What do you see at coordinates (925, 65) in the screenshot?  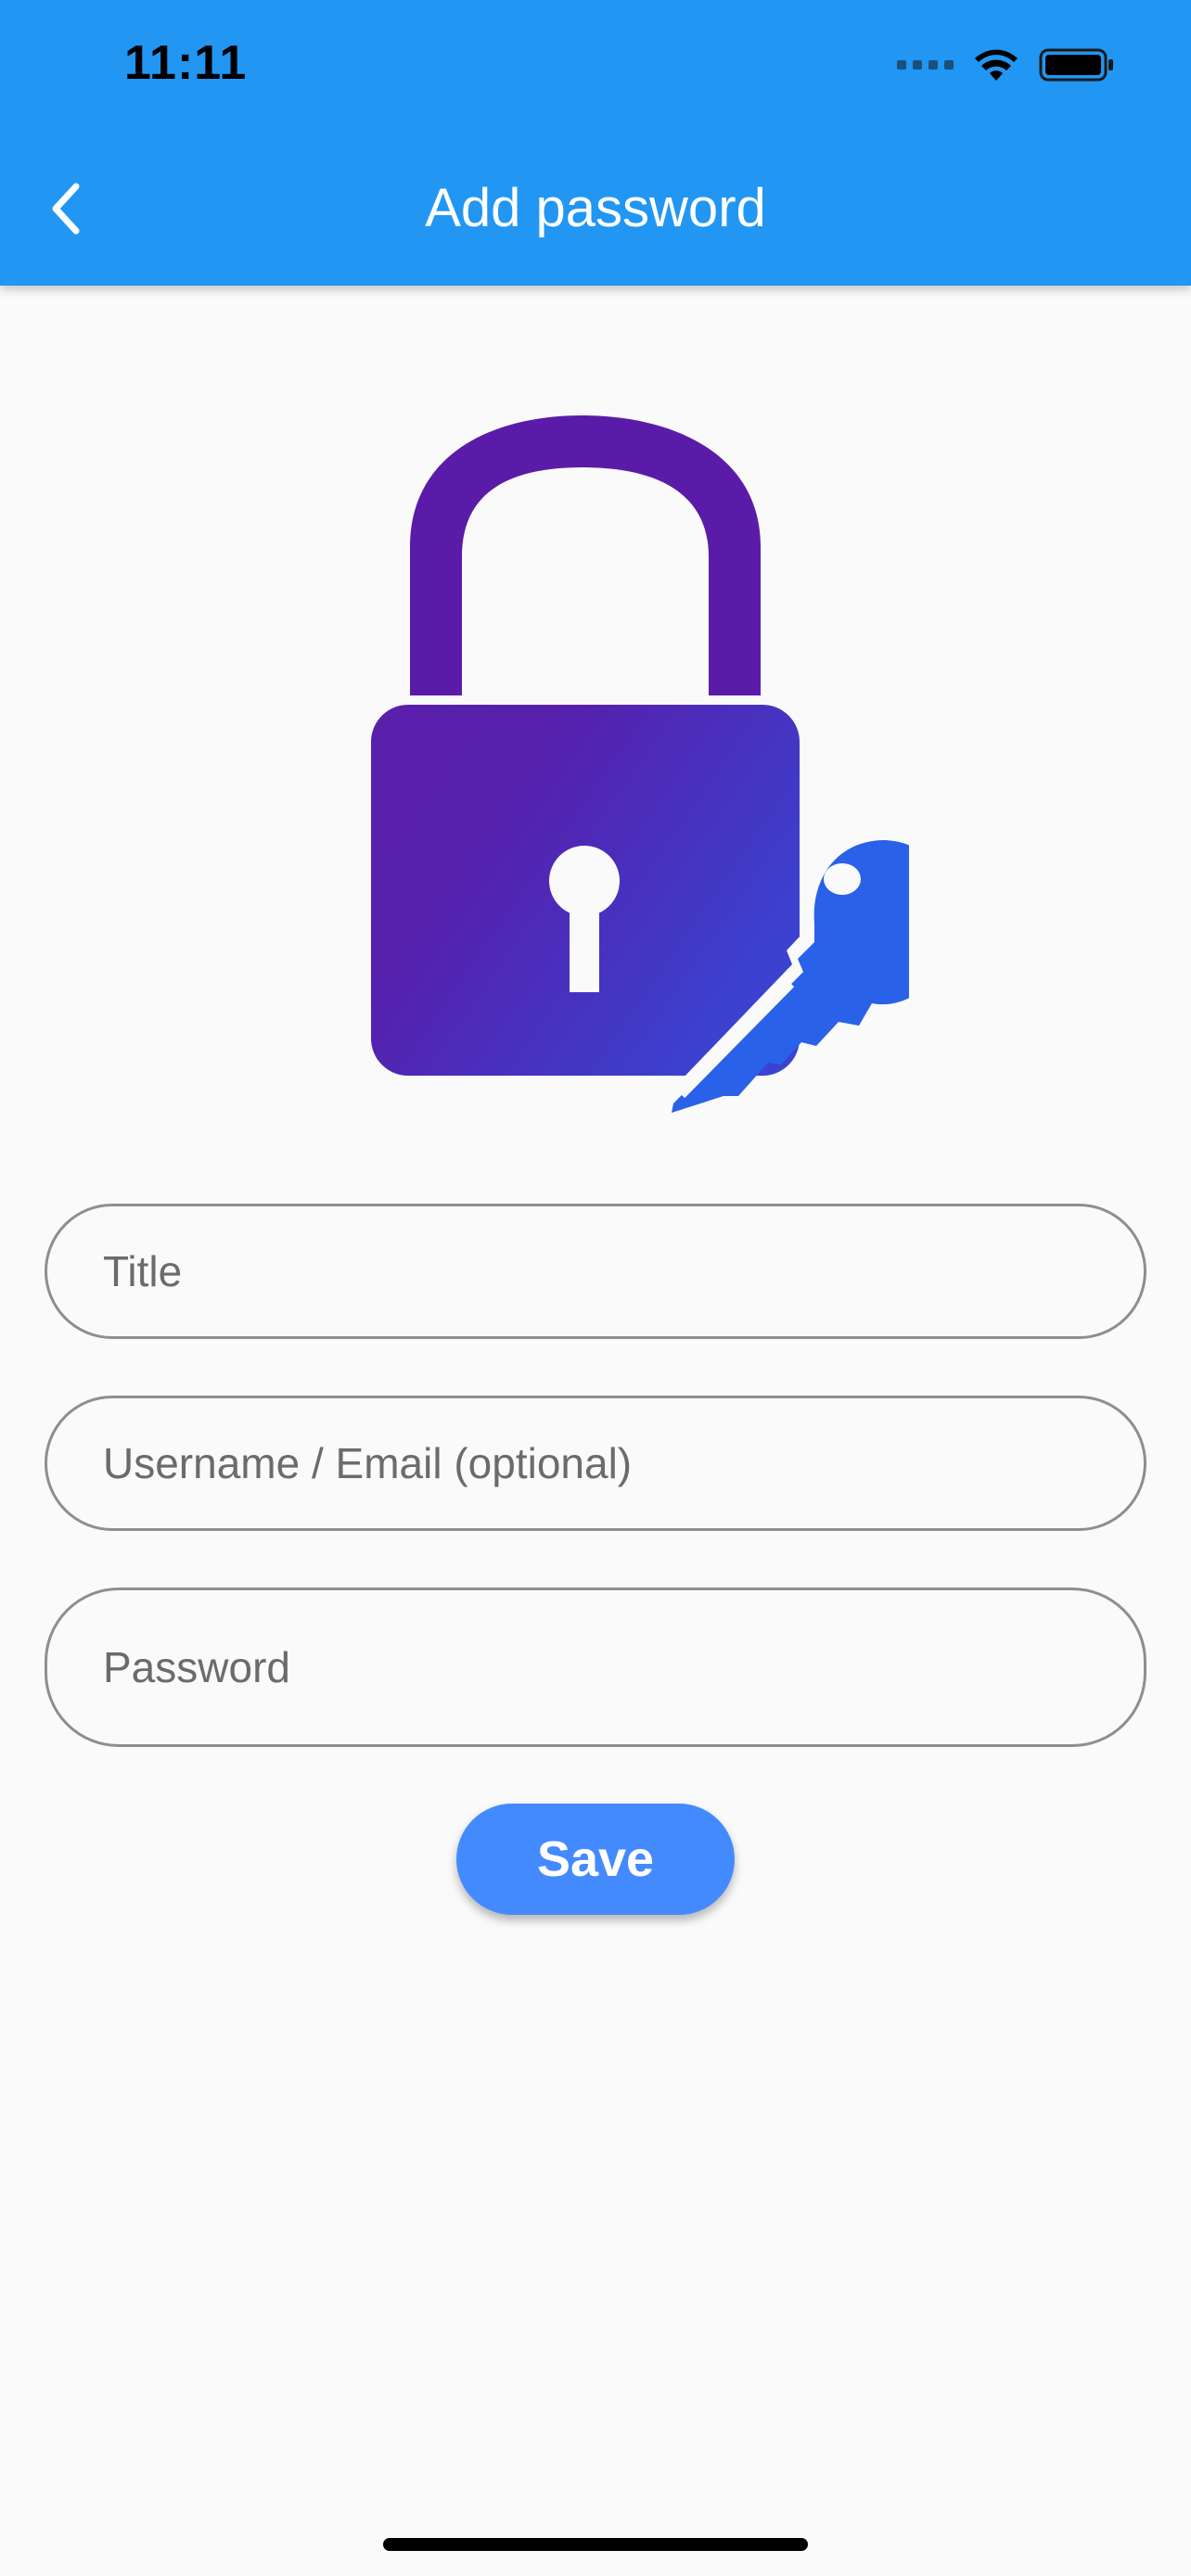 I see `signal-icon` at bounding box center [925, 65].